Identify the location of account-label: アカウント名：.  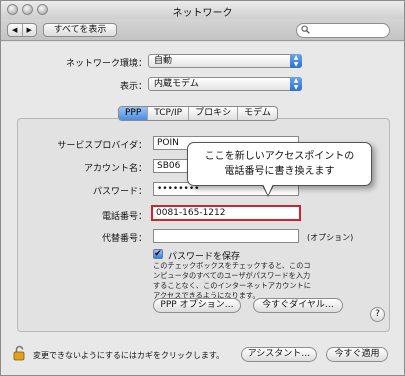
(115, 169).